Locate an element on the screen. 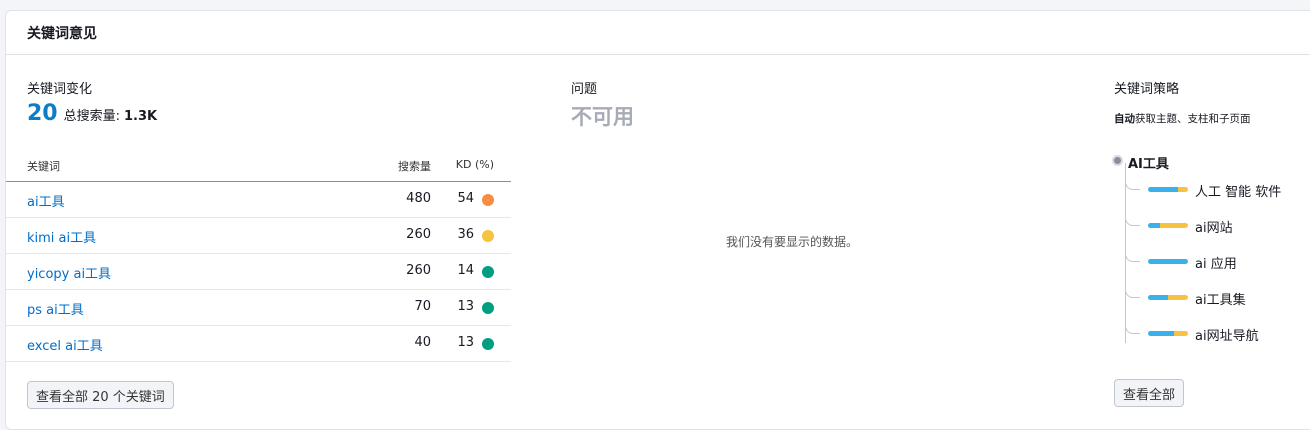 This screenshot has height=430, width=1310. keyword-link: excel ai工具 is located at coordinates (65, 344).